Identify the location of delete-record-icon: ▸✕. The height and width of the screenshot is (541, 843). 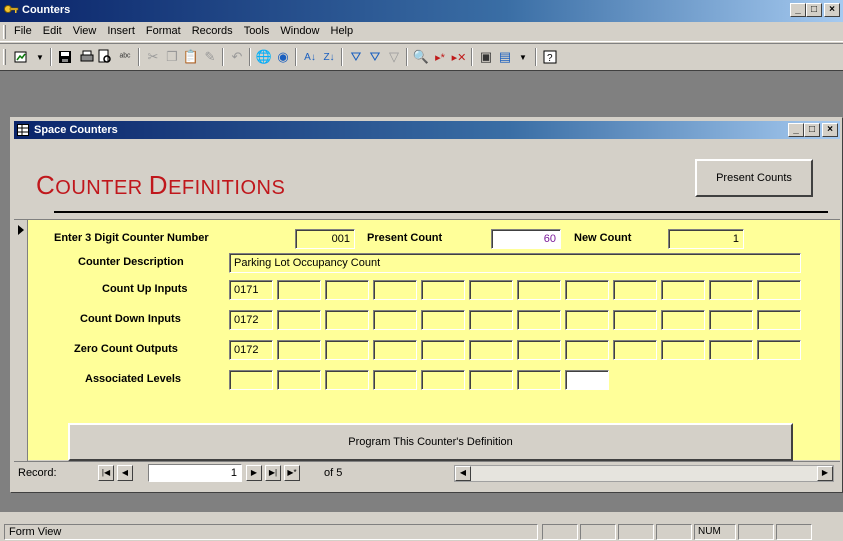
(459, 57).